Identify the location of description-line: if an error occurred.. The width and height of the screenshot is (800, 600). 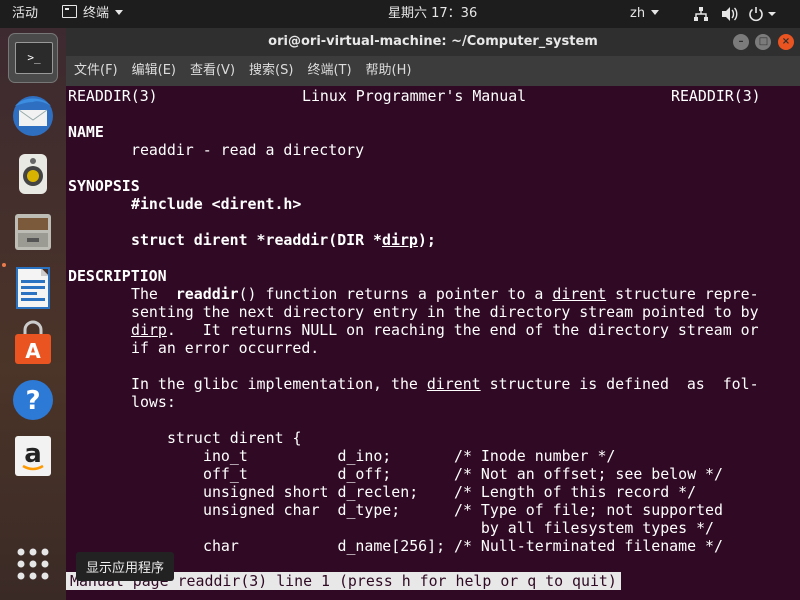
(225, 348).